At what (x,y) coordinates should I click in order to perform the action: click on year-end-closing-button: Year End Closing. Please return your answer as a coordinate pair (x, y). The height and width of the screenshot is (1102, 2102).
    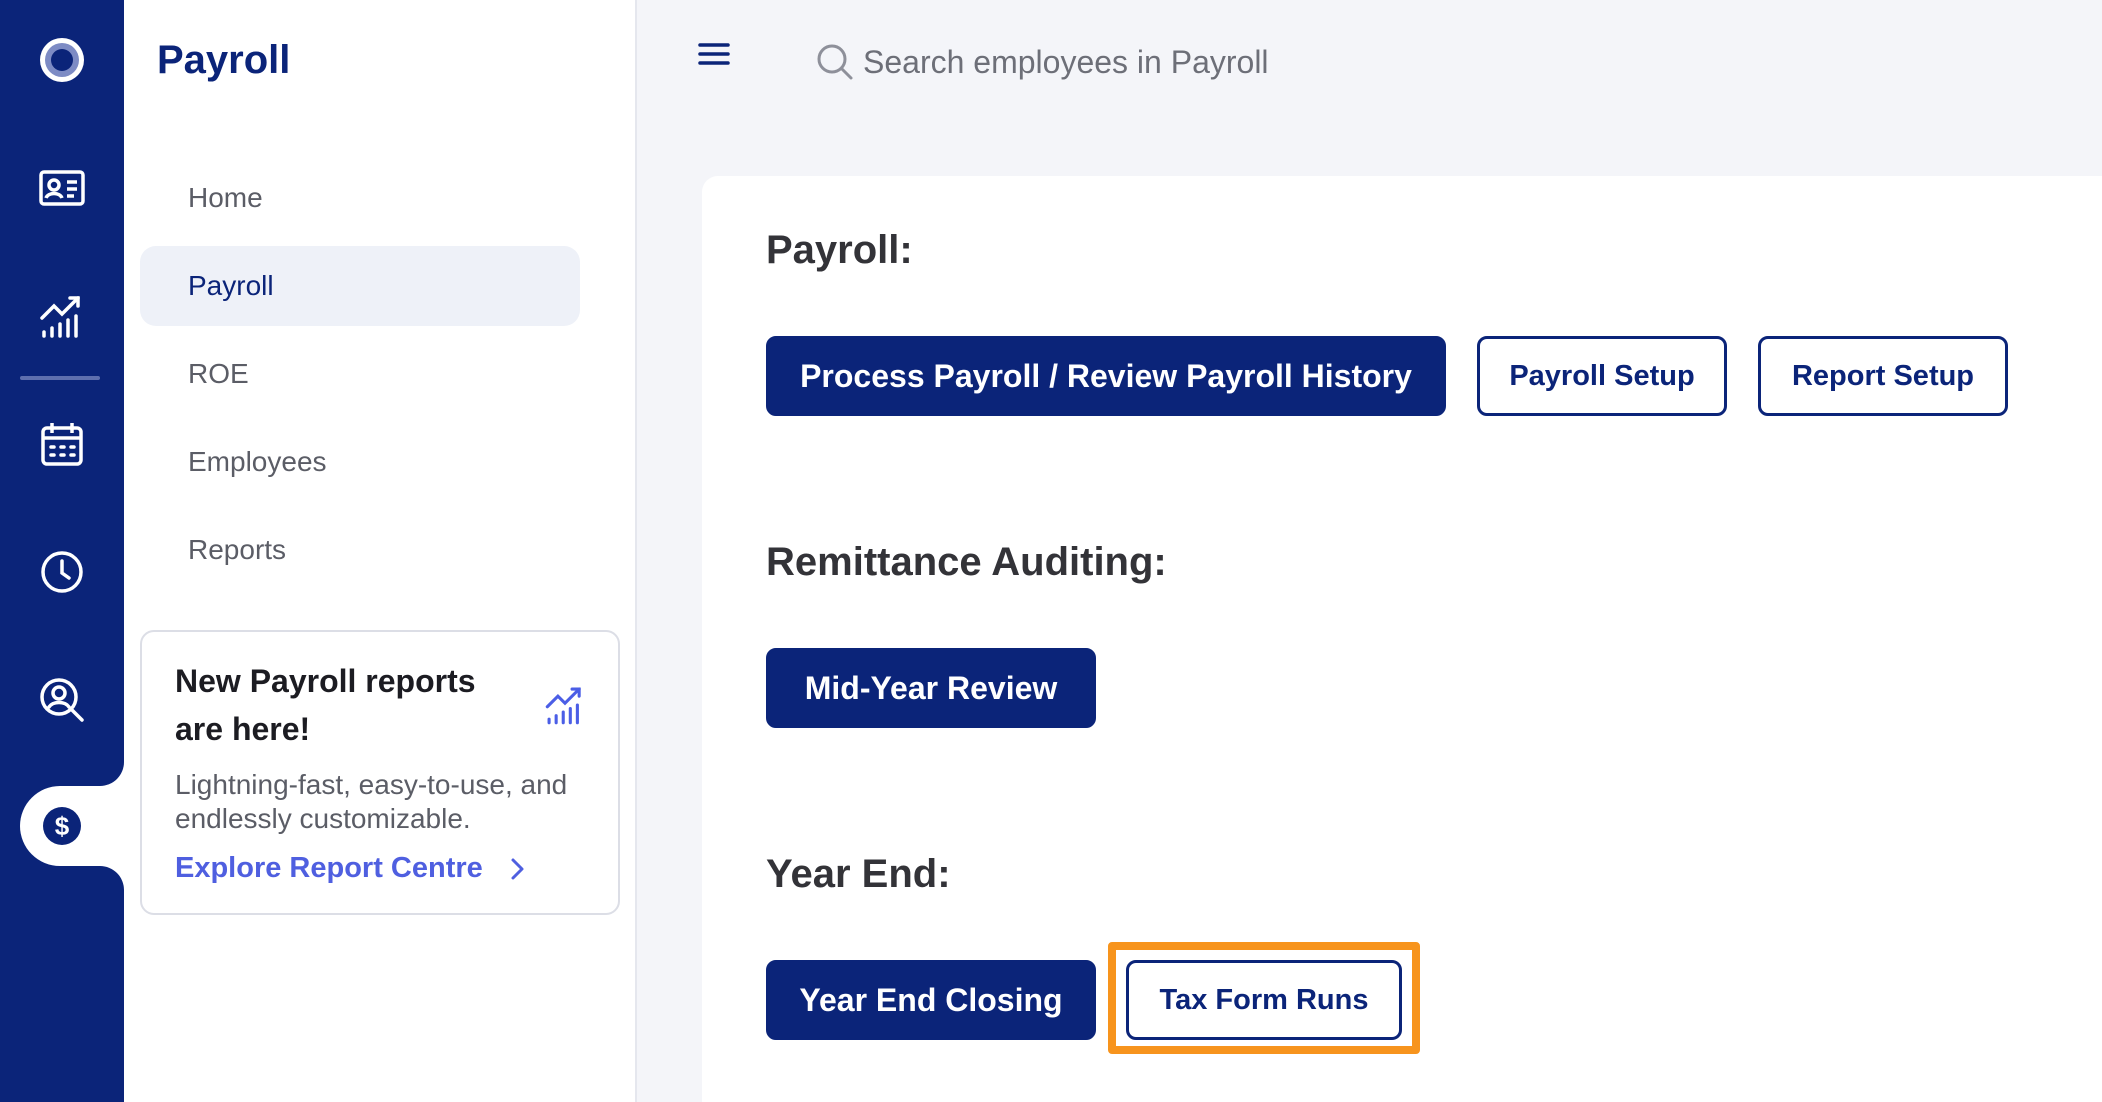
    Looking at the image, I should click on (931, 1000).